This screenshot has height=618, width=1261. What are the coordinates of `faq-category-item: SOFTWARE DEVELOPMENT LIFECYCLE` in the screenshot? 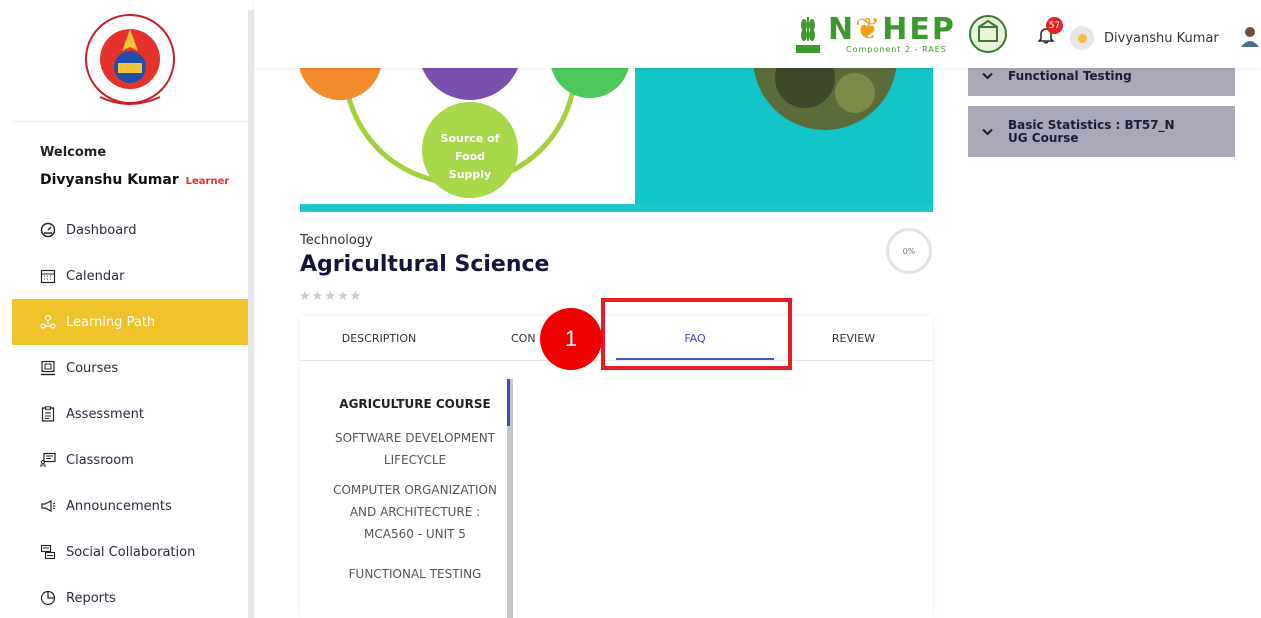 It's located at (415, 453).